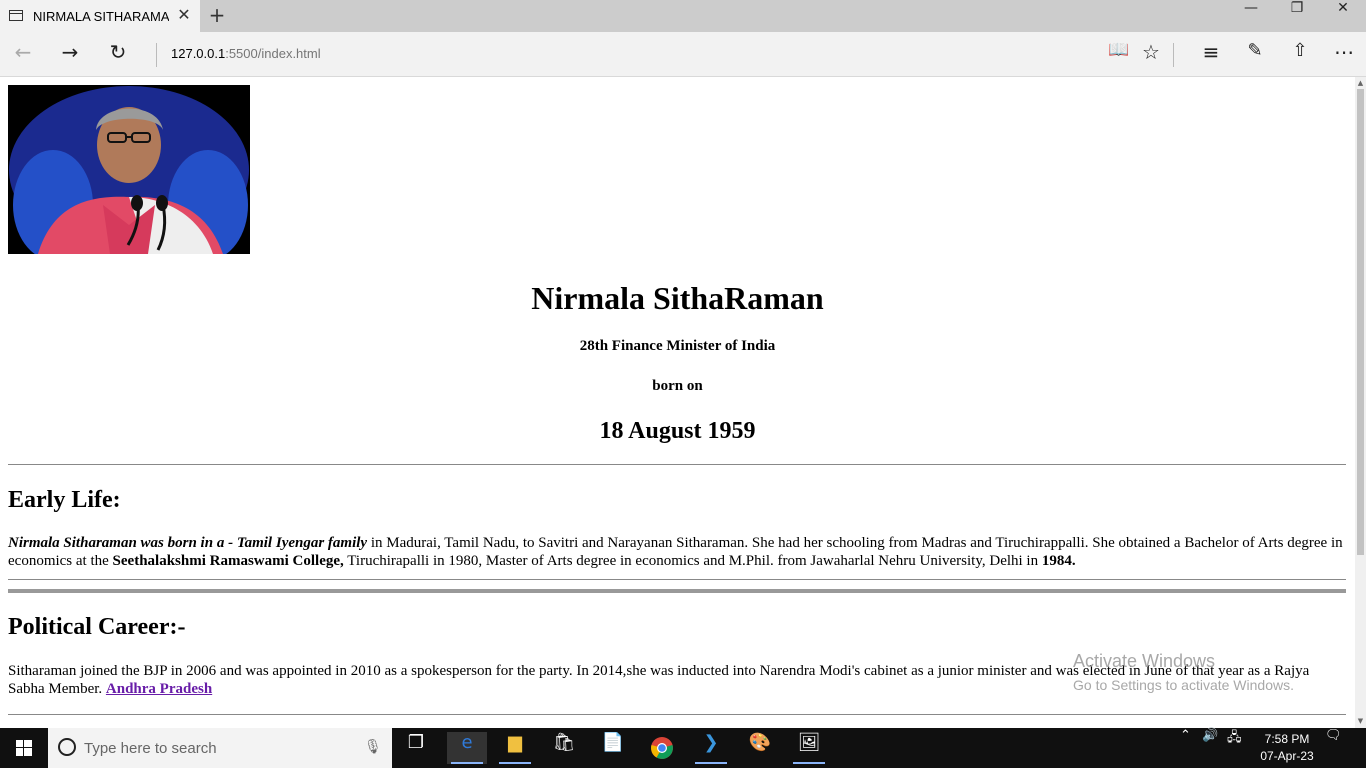  What do you see at coordinates (564, 748) in the screenshot?
I see `store-icon: 🛍` at bounding box center [564, 748].